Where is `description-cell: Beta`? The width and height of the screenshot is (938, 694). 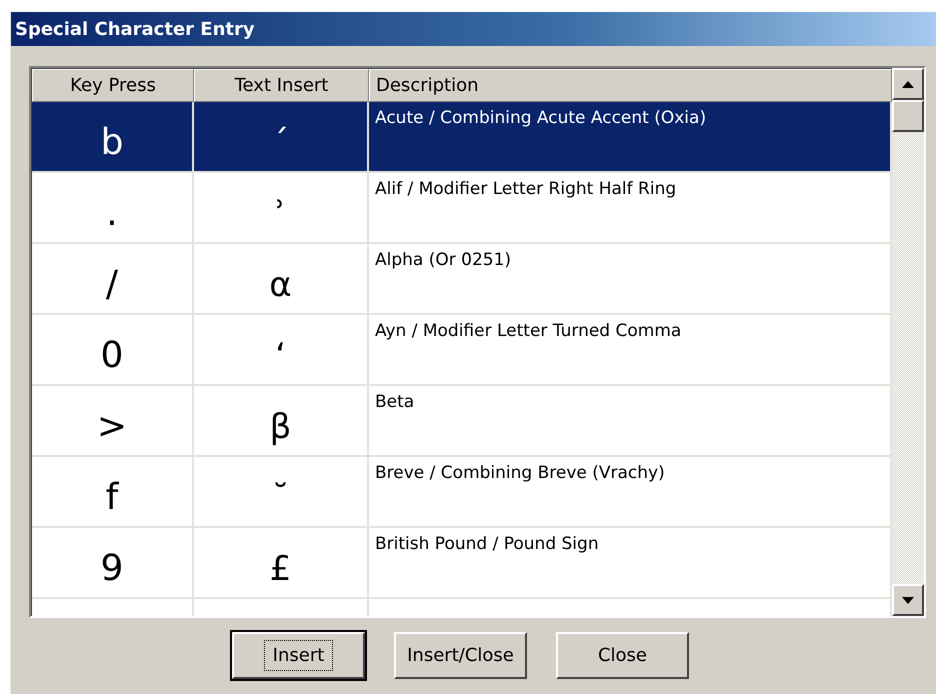 description-cell: Beta is located at coordinates (394, 402).